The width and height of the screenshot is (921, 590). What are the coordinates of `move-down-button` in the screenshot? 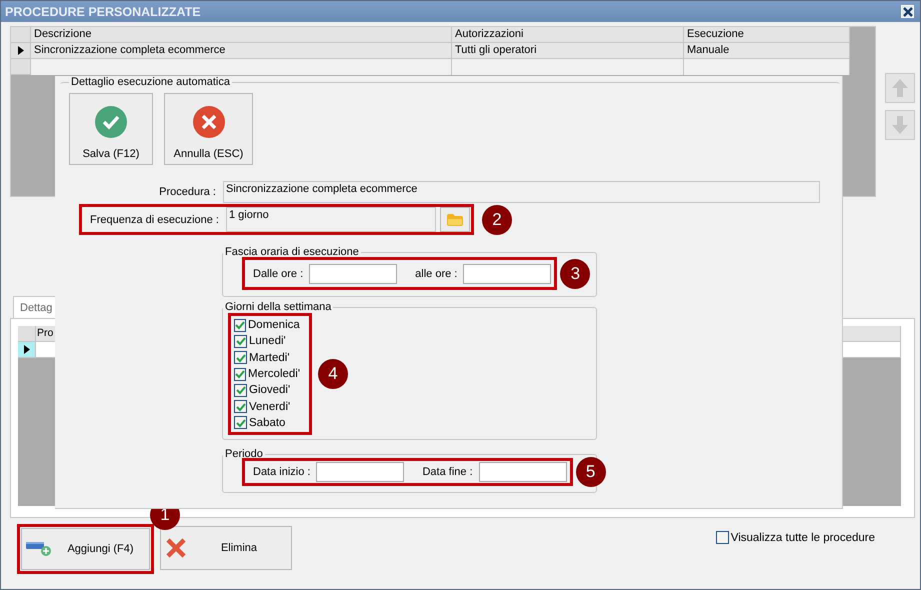 It's located at (900, 125).